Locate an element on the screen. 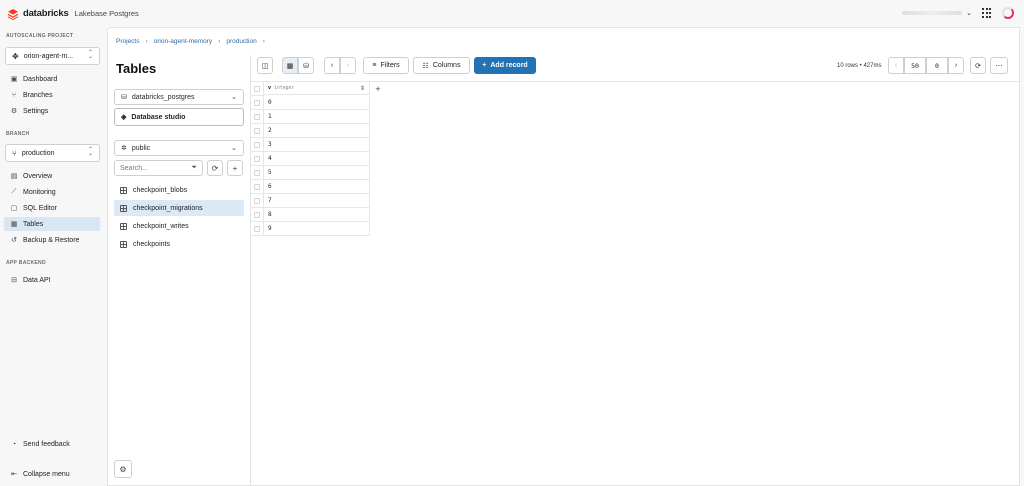  sort-icon: ⇕ is located at coordinates (362, 88).